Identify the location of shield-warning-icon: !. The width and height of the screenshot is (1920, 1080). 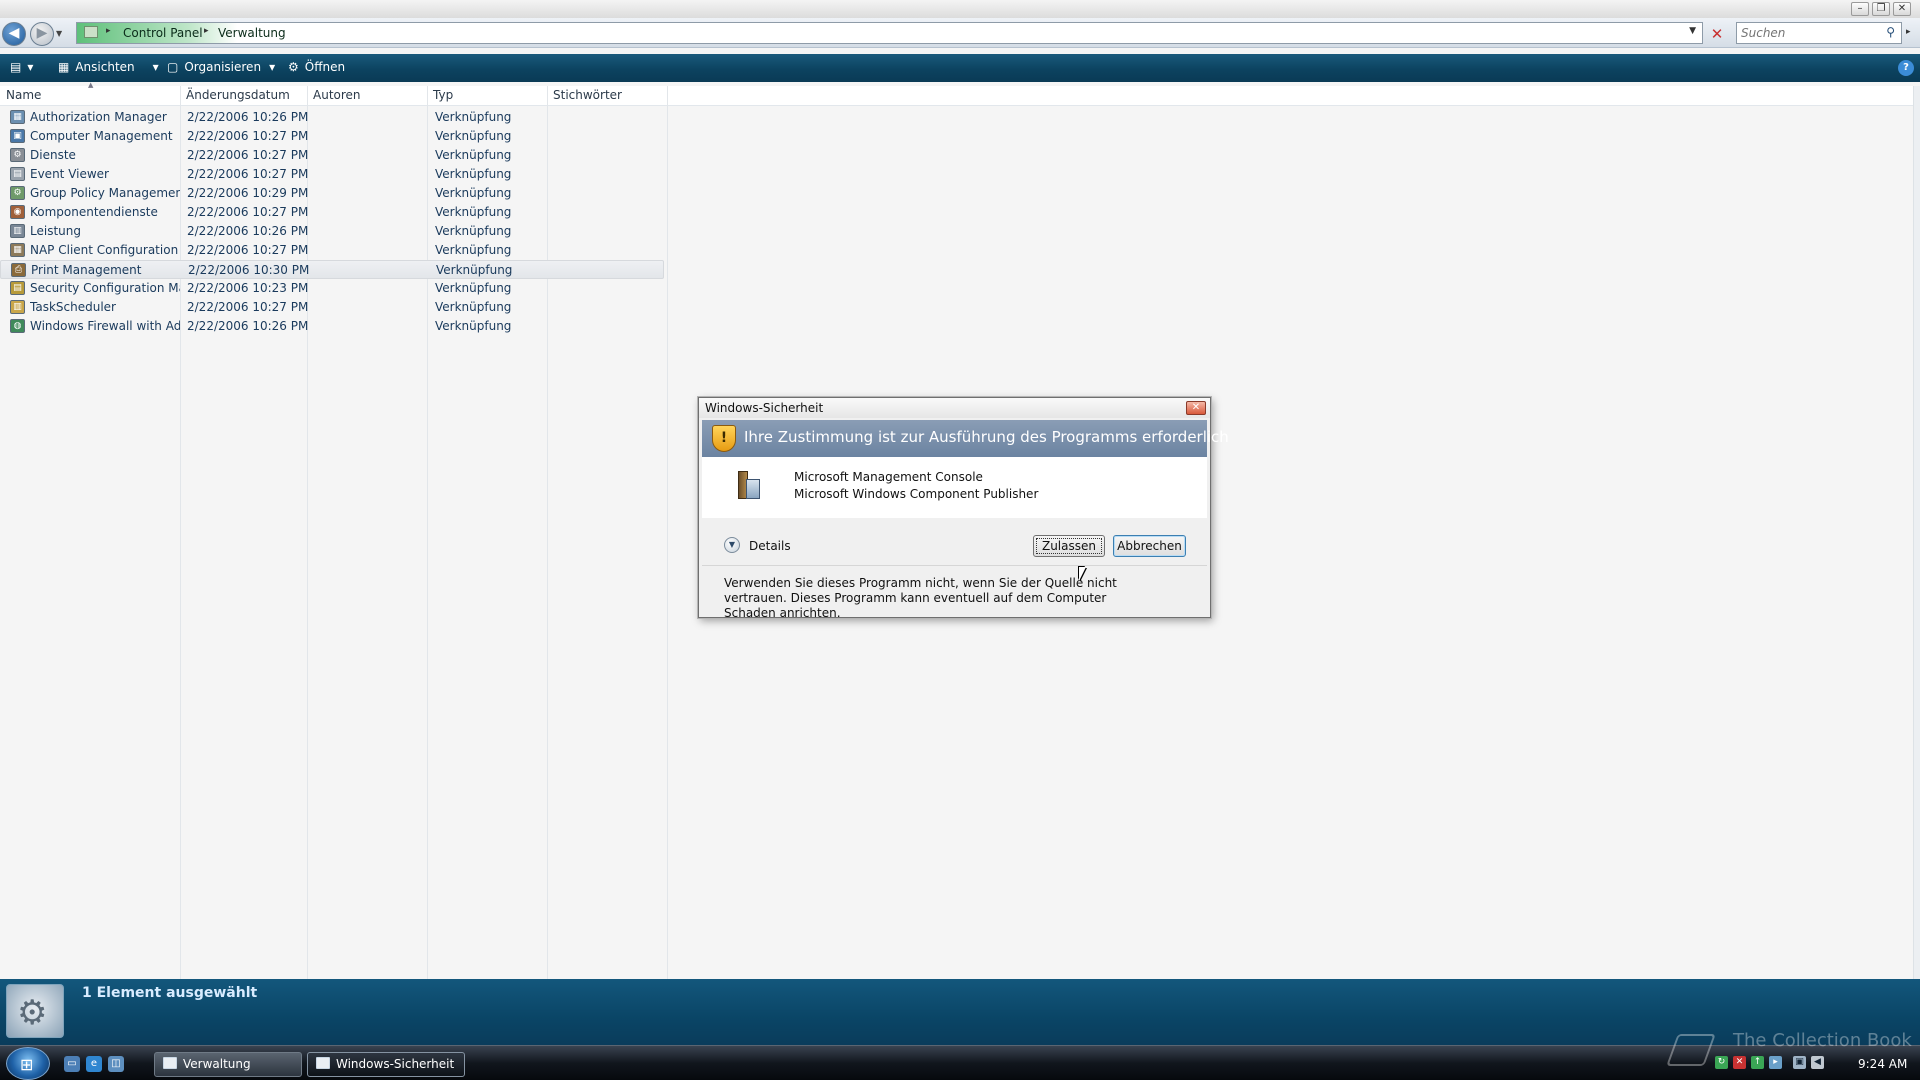
(724, 438).